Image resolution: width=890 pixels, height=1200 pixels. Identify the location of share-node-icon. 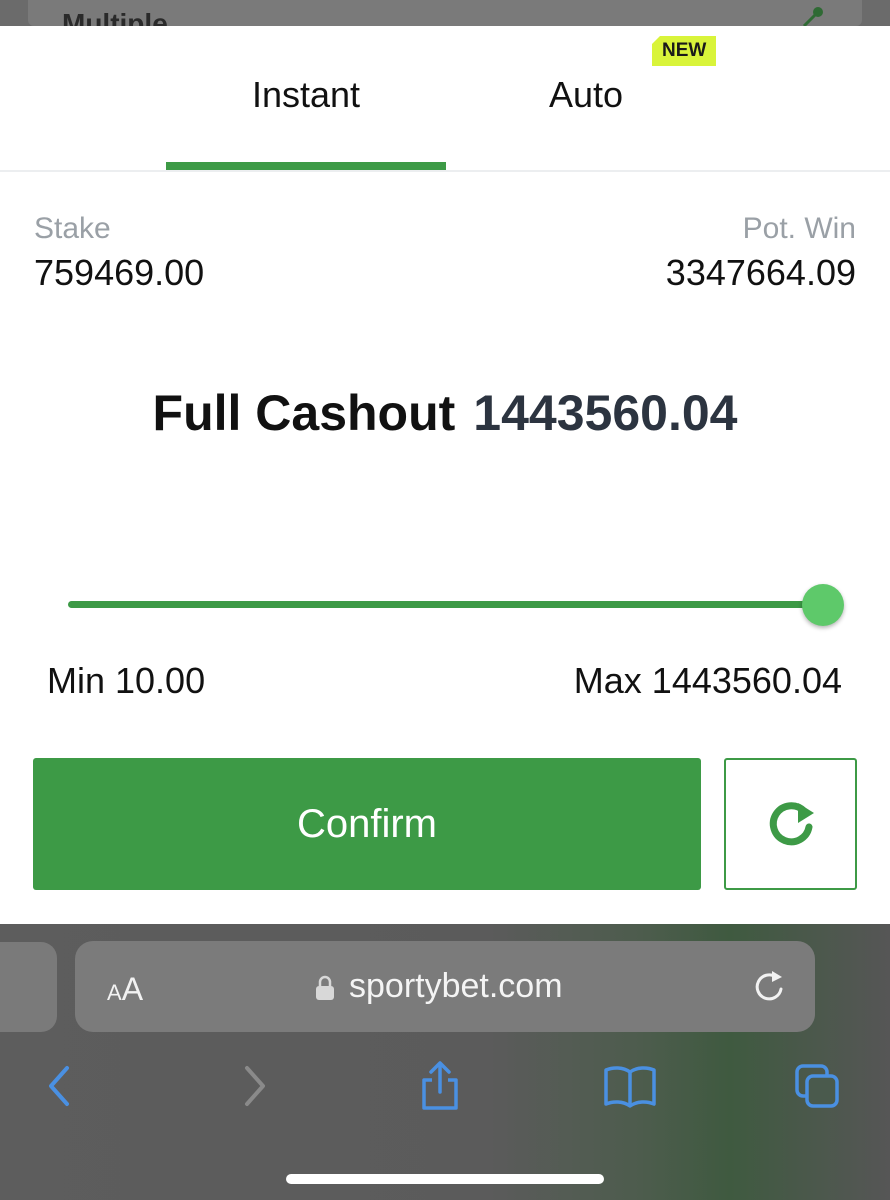
(812, 16).